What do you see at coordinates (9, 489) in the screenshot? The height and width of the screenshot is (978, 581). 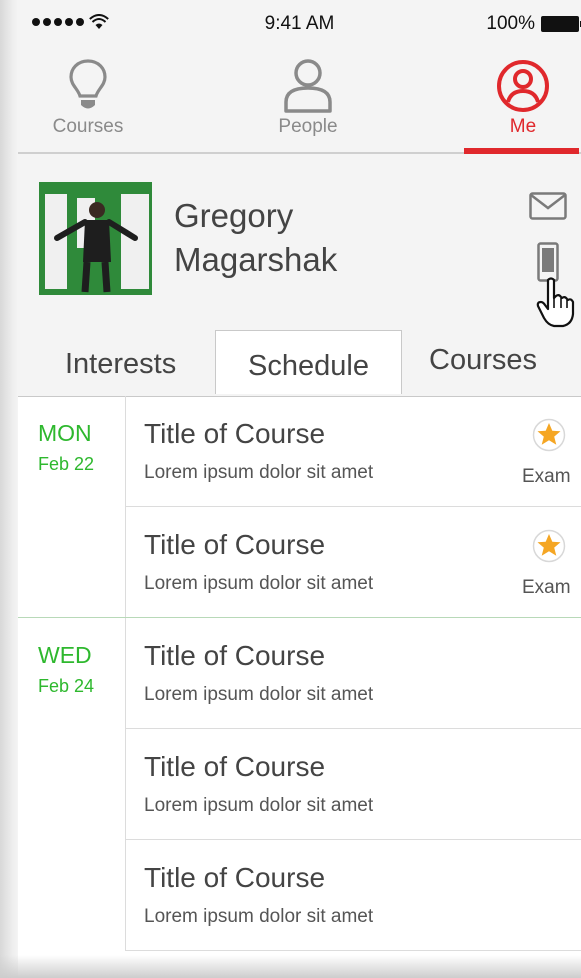 I see `device-edge` at bounding box center [9, 489].